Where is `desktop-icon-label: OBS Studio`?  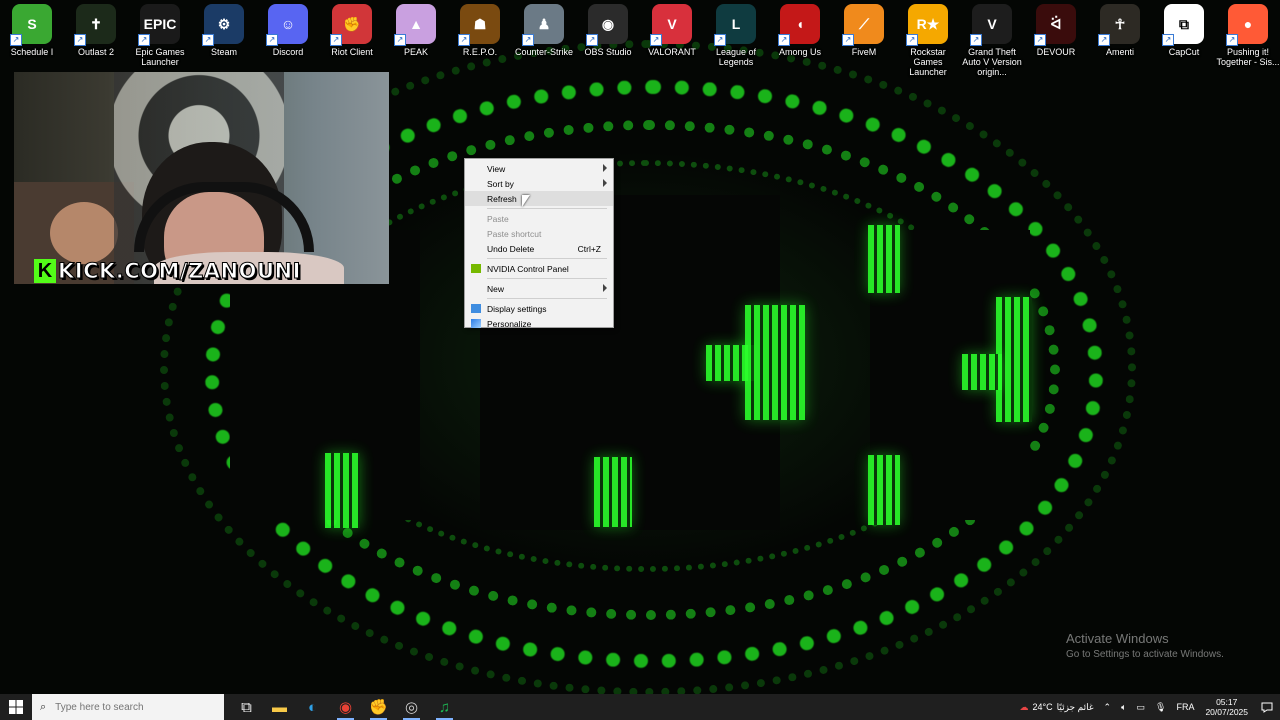
desktop-icon-label: OBS Studio is located at coordinates (608, 52).